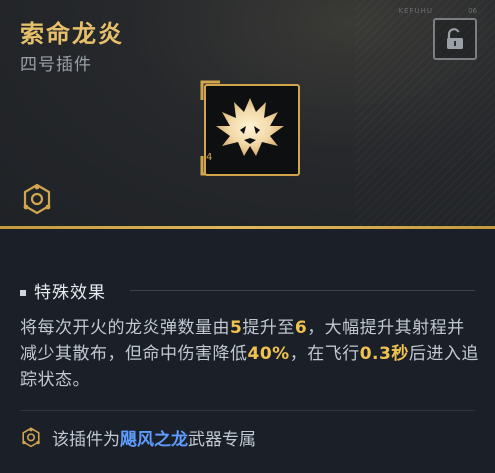 This screenshot has width=495, height=473. I want to click on exclusive-weapon-row: 该插件为 飓风之龙 武器专属, so click(138, 437).